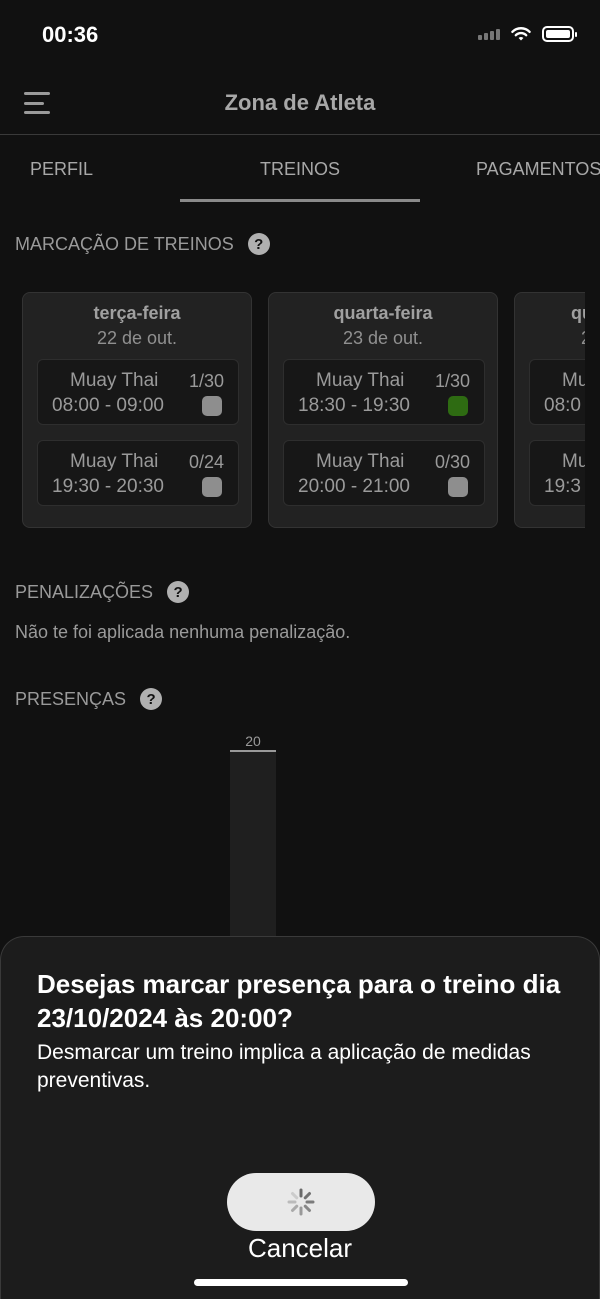 The width and height of the screenshot is (600, 1299). I want to click on day-name: qu, so click(578, 313).